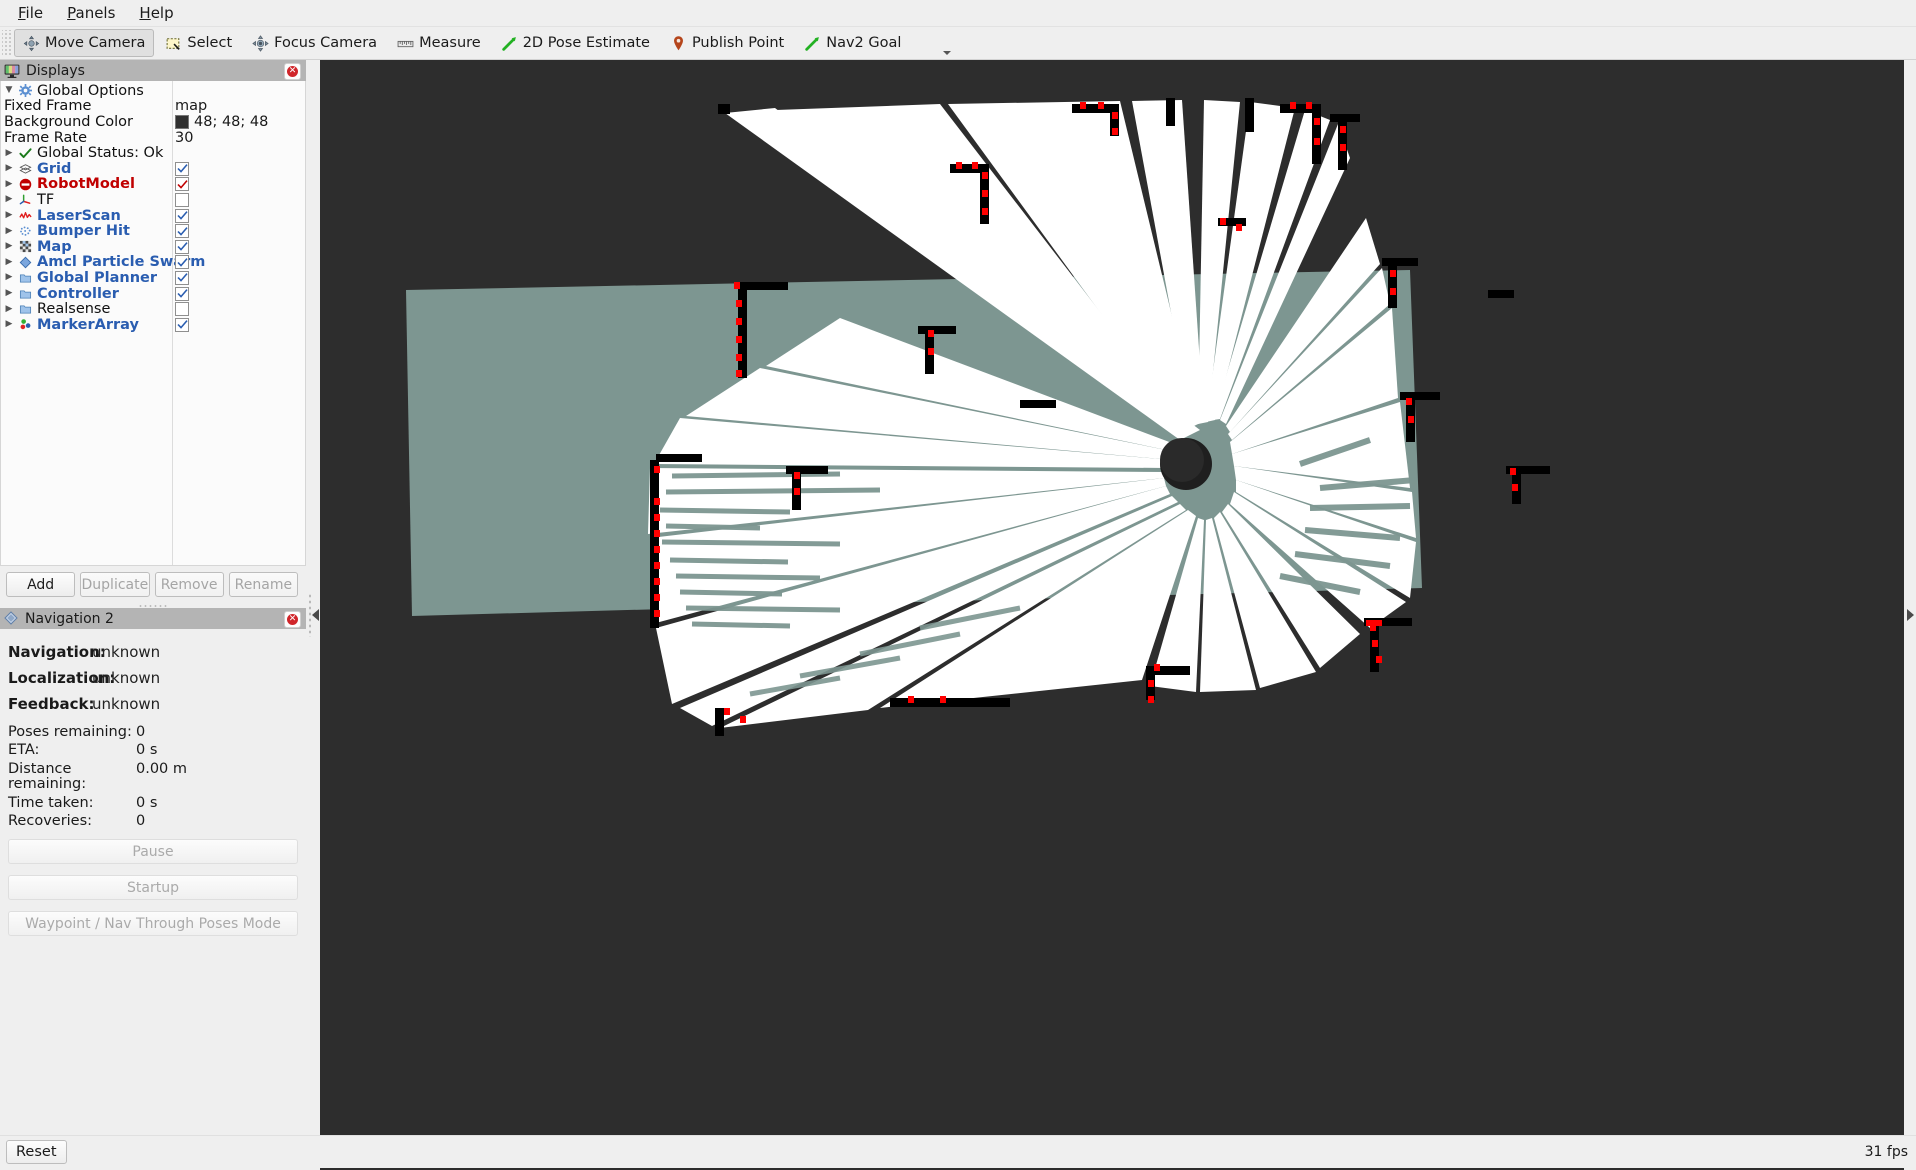 The width and height of the screenshot is (1916, 1170). What do you see at coordinates (79, 215) in the screenshot?
I see `tree-item-label: LaserScan` at bounding box center [79, 215].